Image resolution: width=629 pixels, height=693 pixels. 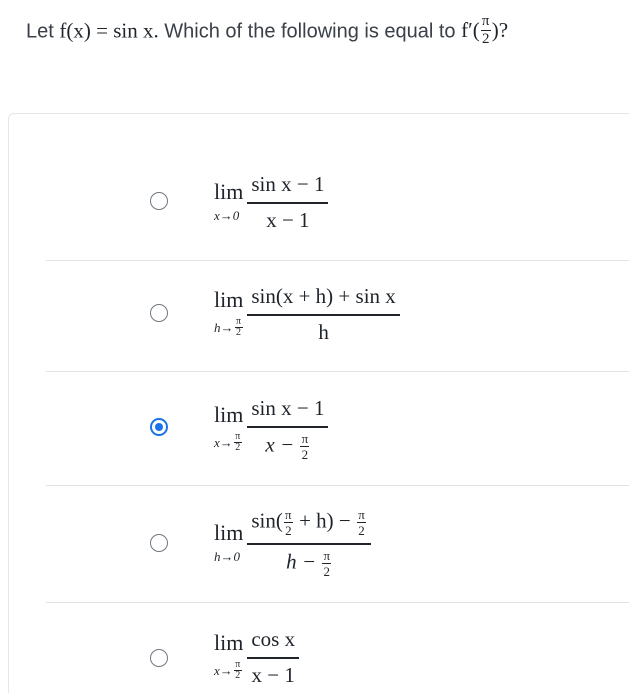 I want to click on answer-choice-2: lim h→ π 2 sin(x + h) + sin x h, so click(x=337, y=316).